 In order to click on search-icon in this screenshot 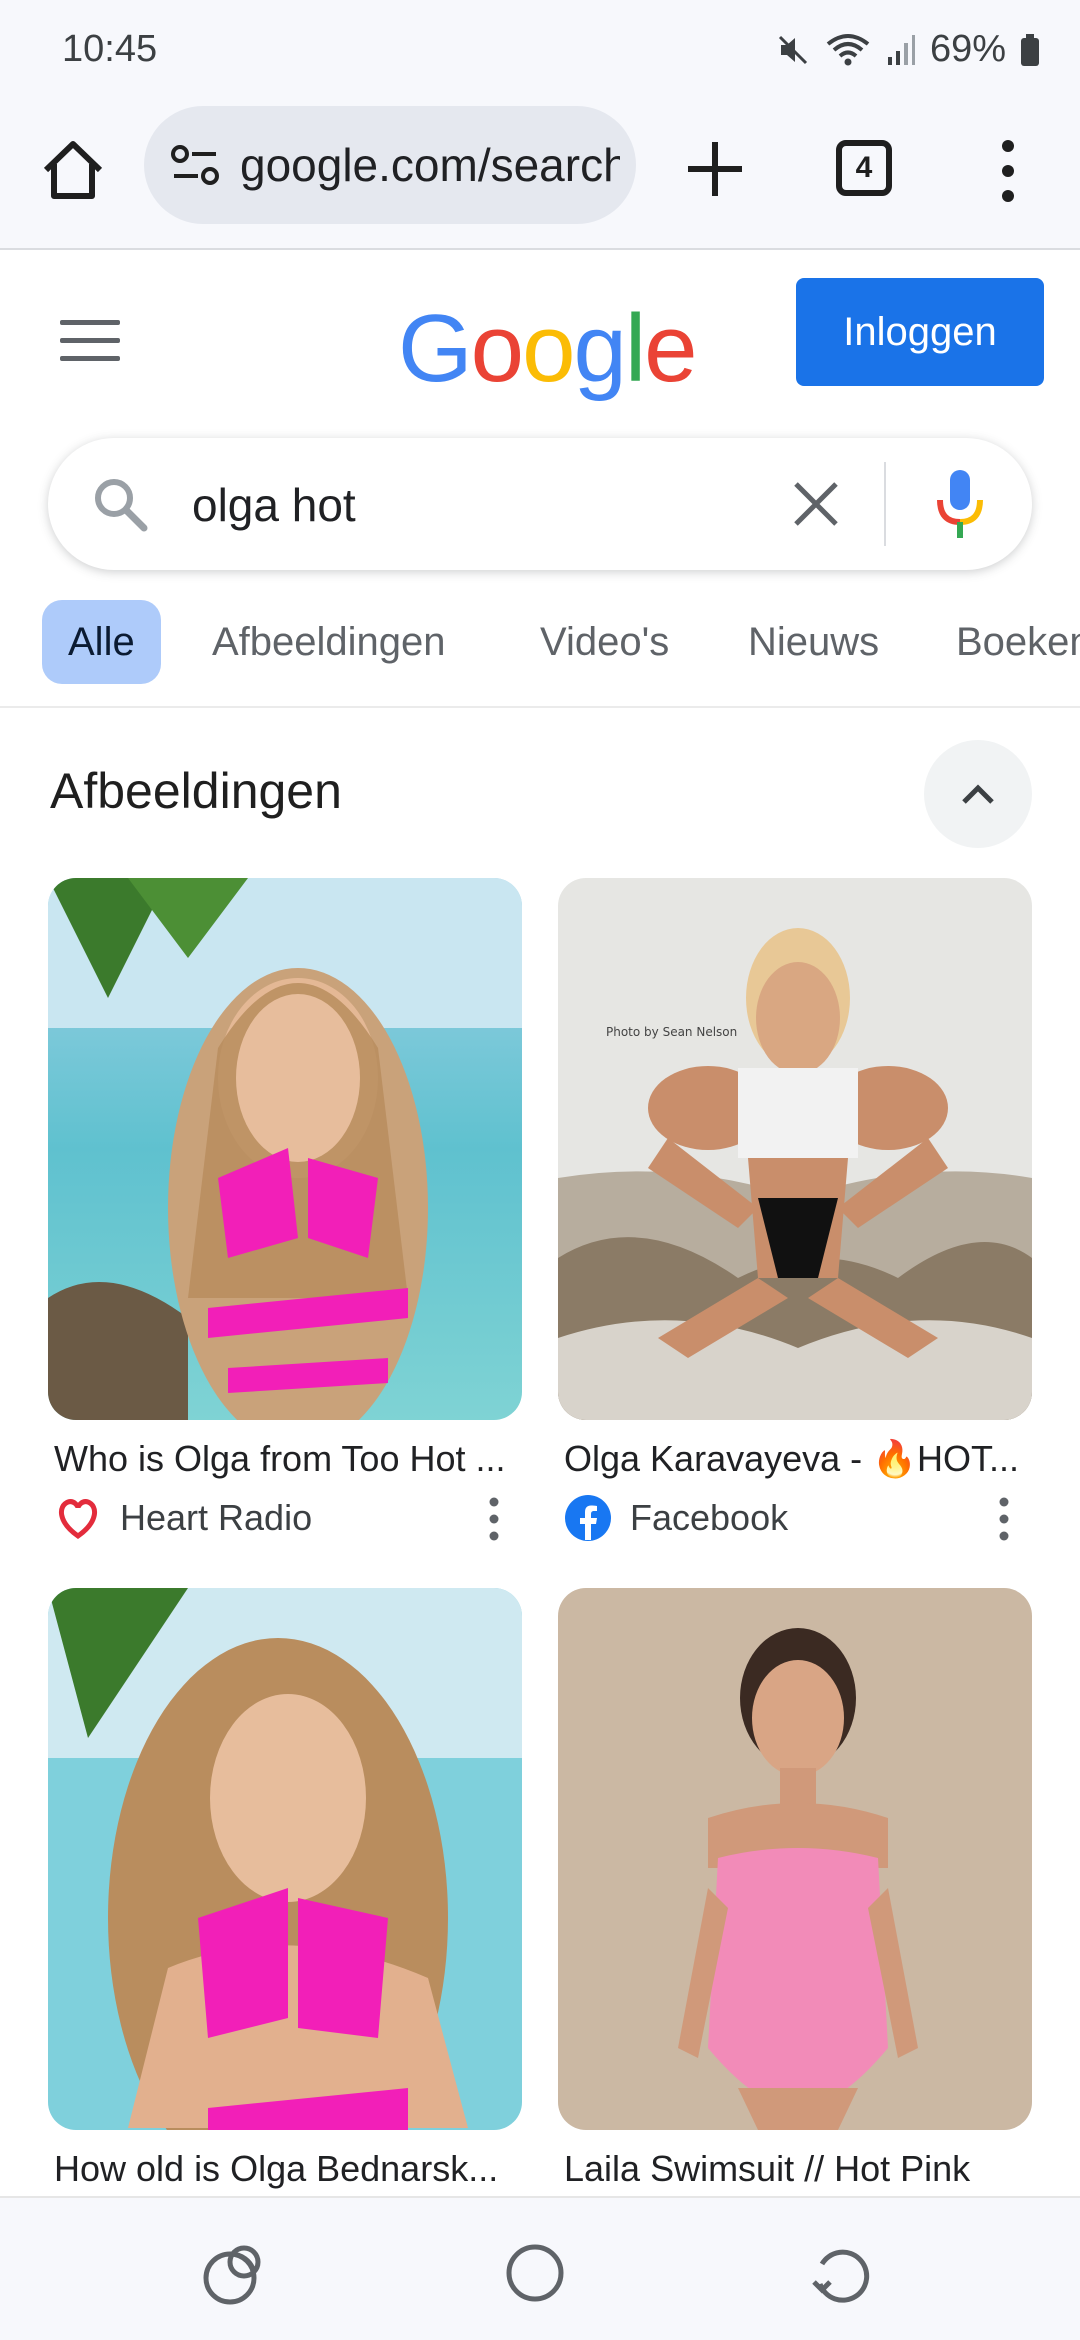, I will do `click(121, 505)`.